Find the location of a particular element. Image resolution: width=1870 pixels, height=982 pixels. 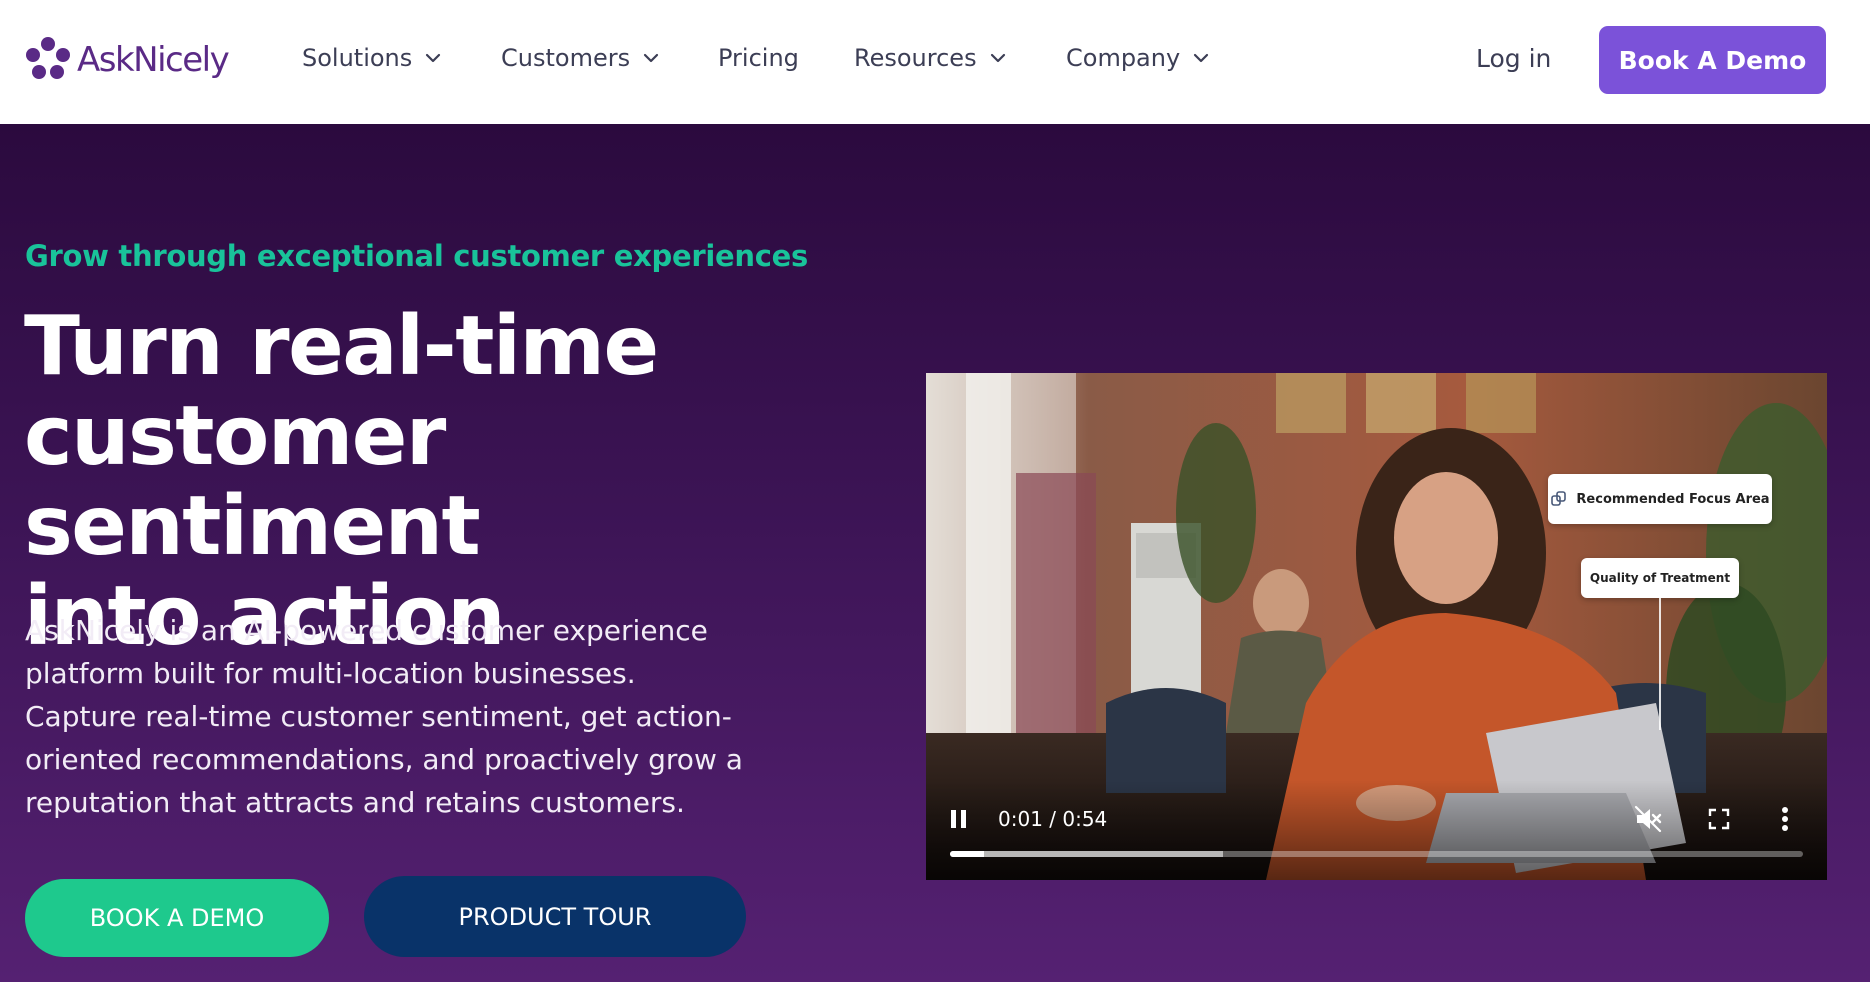

progress-buffered is located at coordinates (1086, 854).